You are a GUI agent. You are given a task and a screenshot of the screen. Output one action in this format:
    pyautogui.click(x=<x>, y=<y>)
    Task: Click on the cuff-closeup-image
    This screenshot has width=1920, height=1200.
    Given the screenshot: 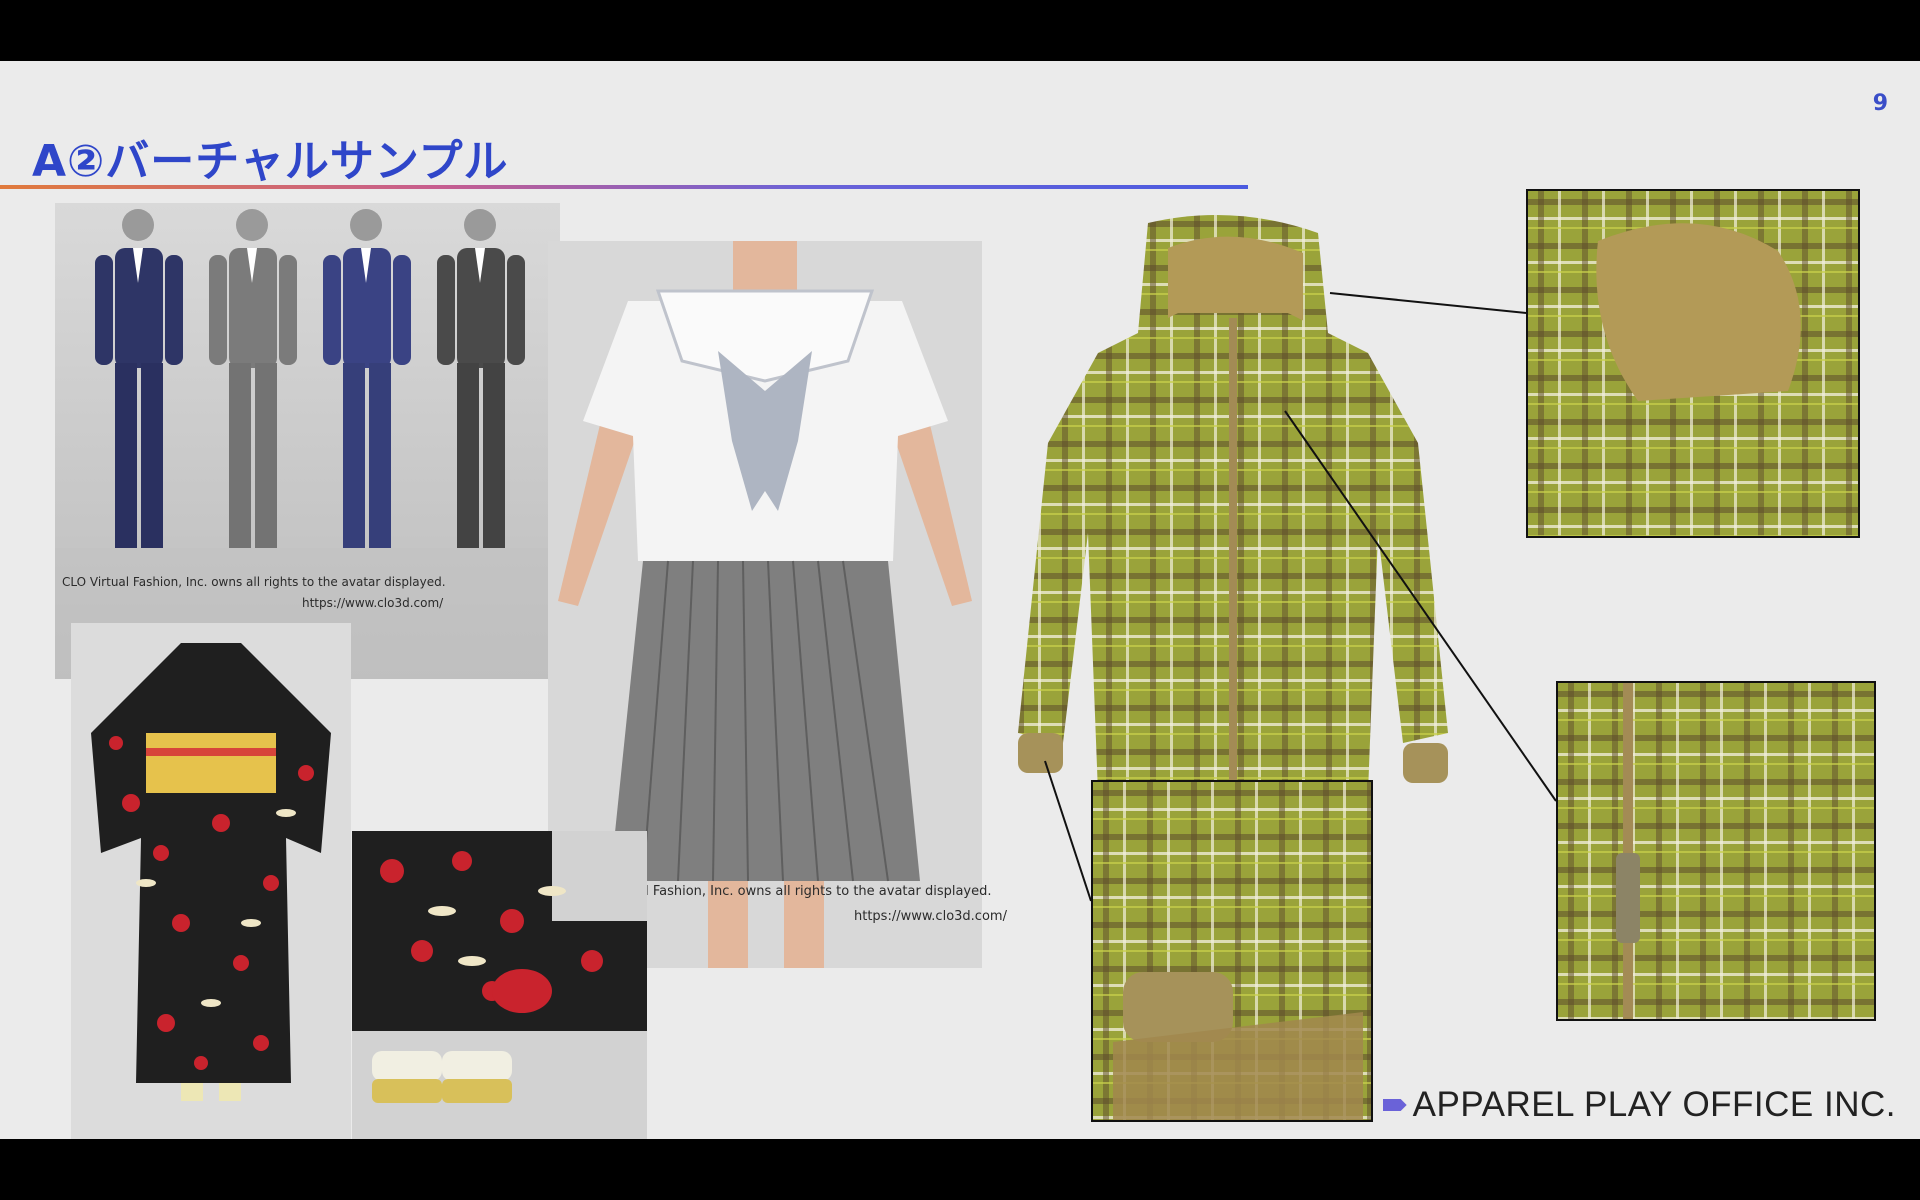 What is the action you would take?
    pyautogui.click(x=1232, y=951)
    